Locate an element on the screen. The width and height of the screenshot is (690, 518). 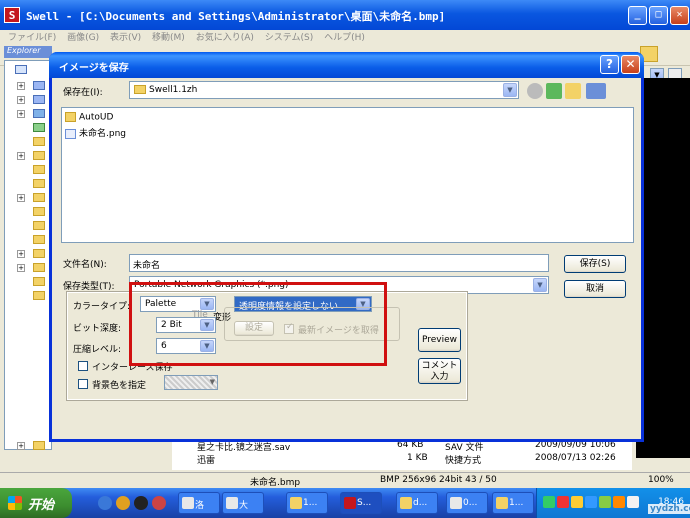
maximize-button: □ is located at coordinates (658, 15).